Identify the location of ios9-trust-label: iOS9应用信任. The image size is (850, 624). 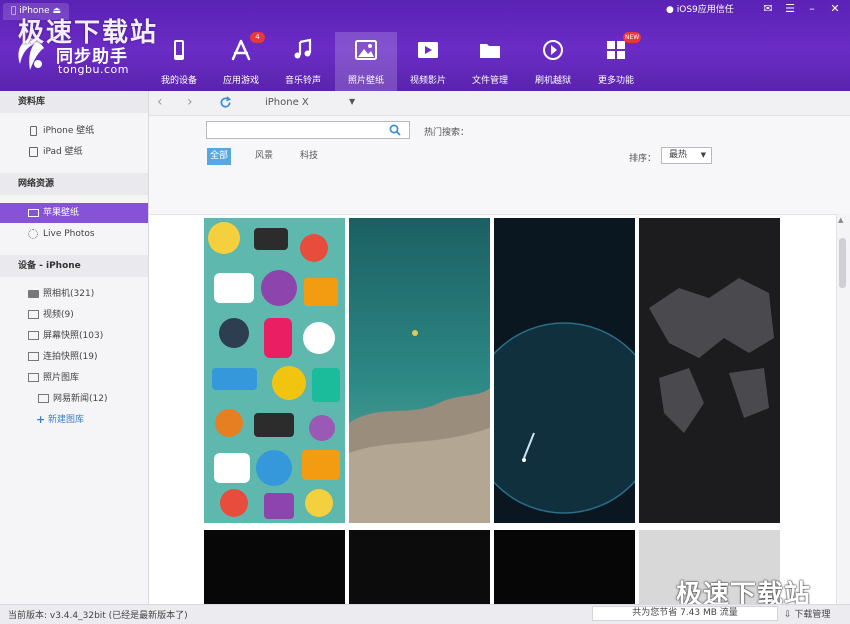
(705, 10).